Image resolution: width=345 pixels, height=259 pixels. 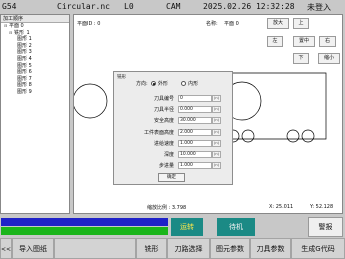 I want to click on param-row: 进给速度 1.000 (n), so click(x=173, y=143).